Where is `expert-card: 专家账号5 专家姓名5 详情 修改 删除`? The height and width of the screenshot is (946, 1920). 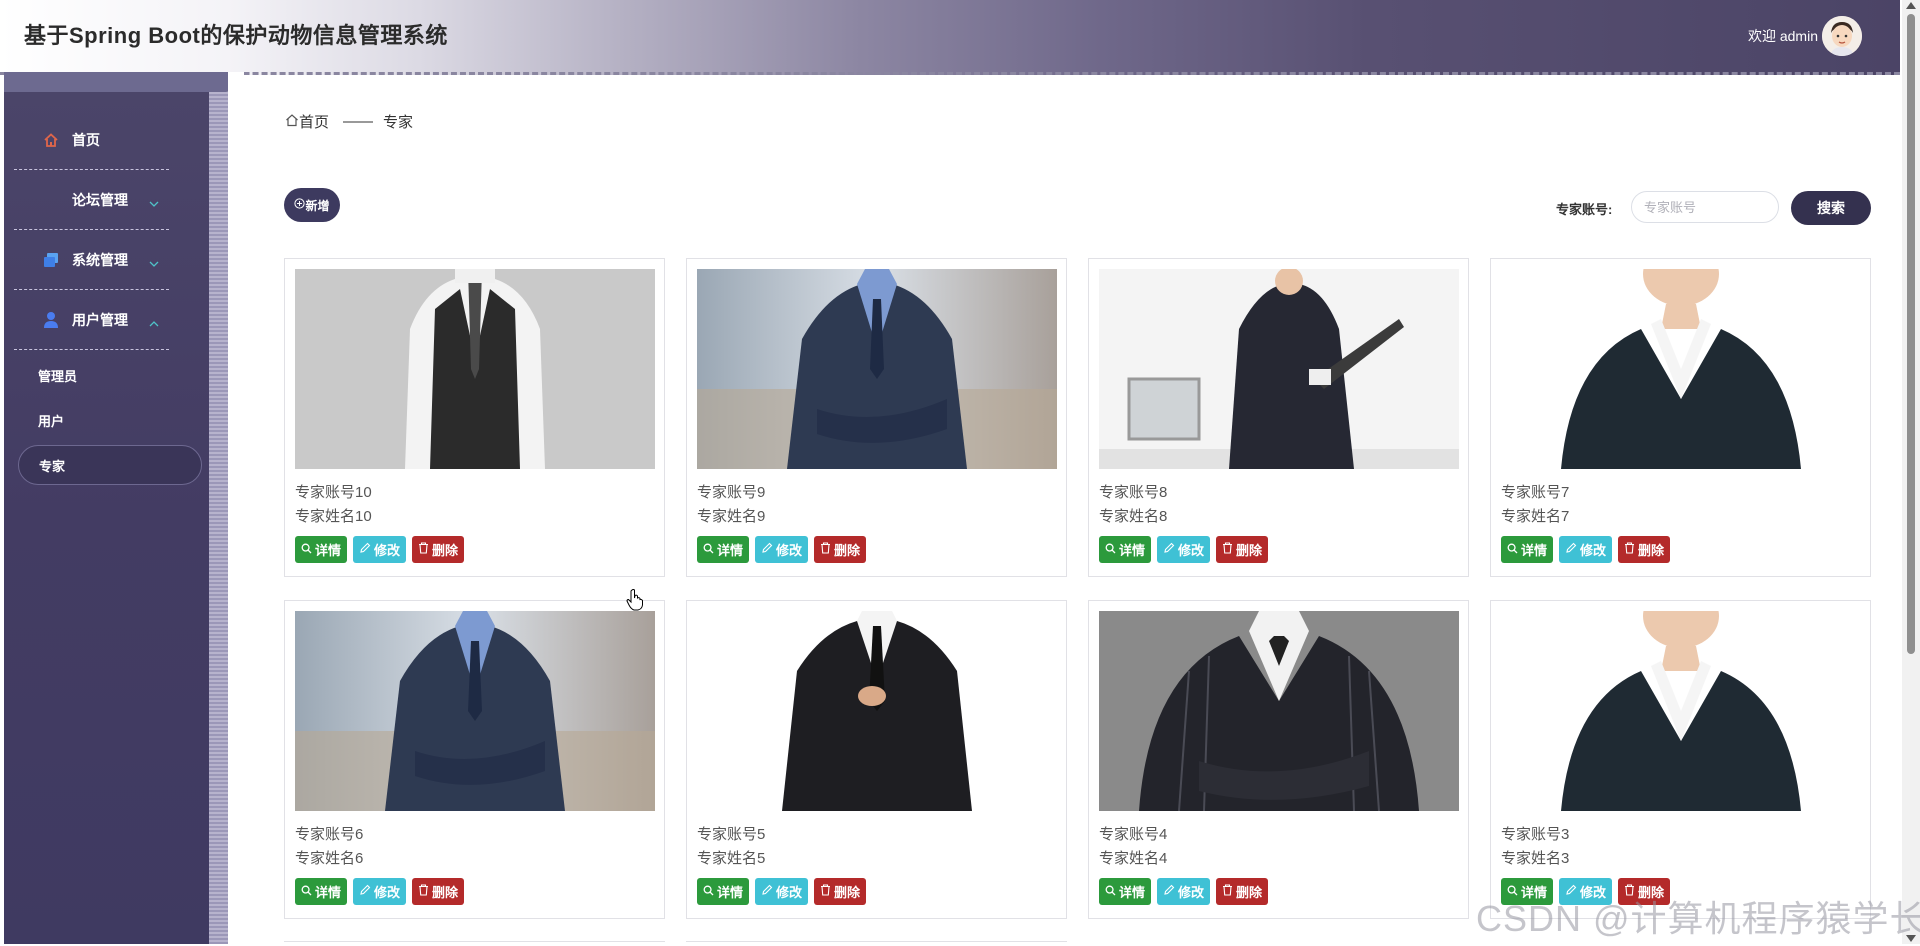
expert-card: 专家账号5 专家姓名5 详情 修改 删除 is located at coordinates (876, 759).